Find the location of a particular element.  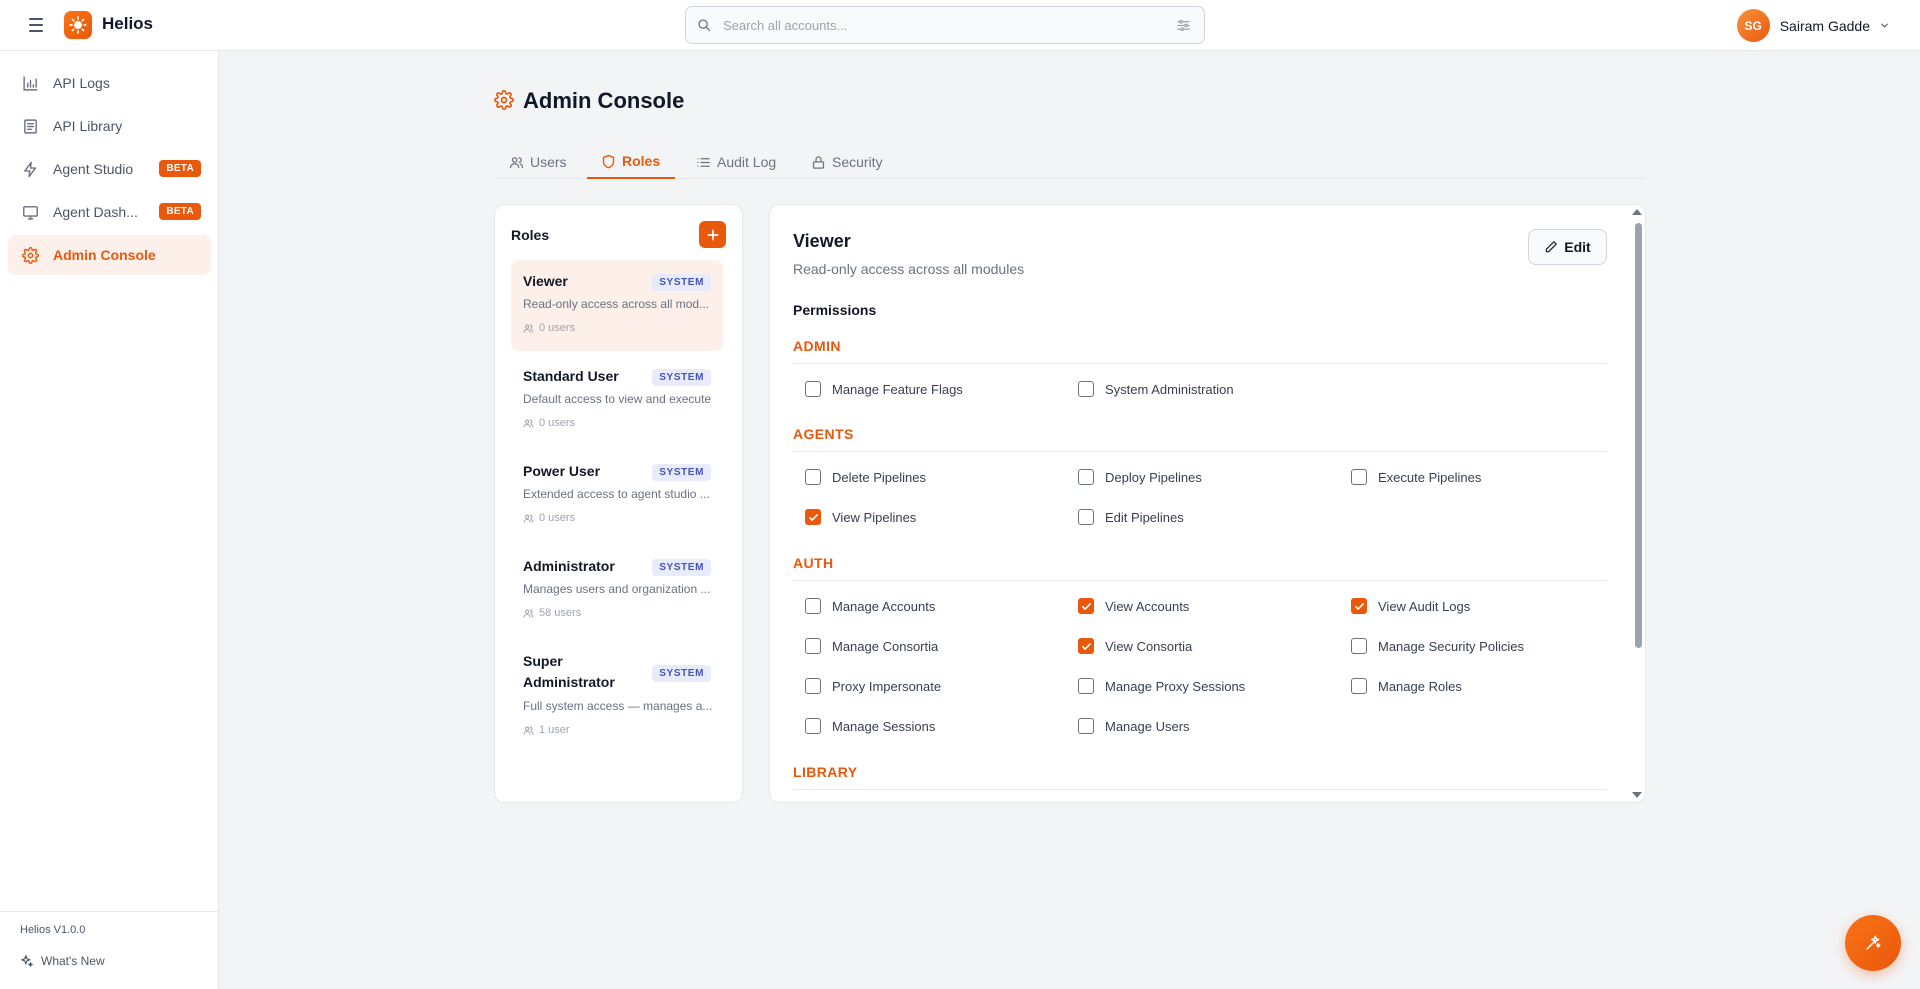

user-menu: SG Sairam Gadde is located at coordinates (1813, 25).